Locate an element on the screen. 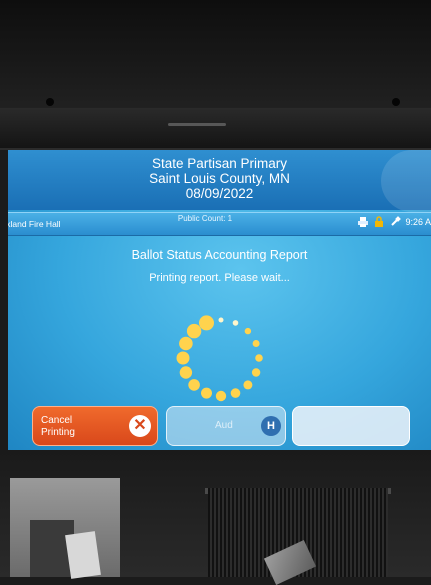  clock: 9:26 A is located at coordinates (418, 222).